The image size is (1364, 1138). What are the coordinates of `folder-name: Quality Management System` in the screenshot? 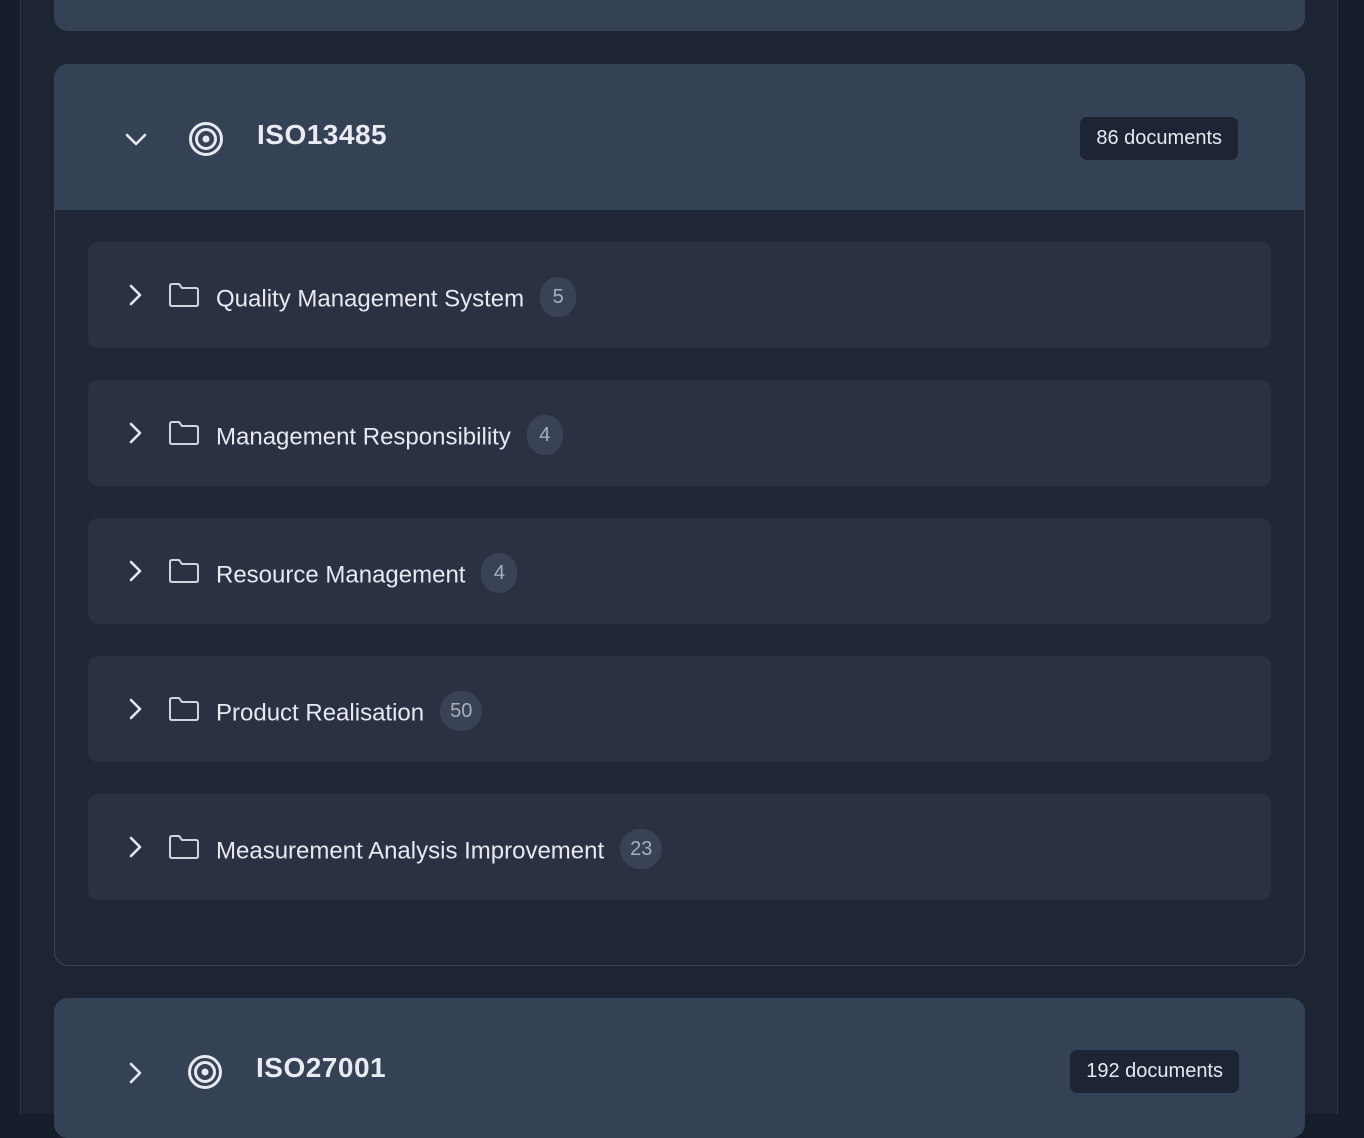 It's located at (370, 299).